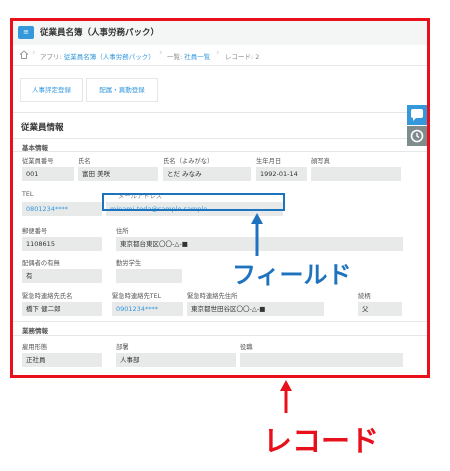 The width and height of the screenshot is (450, 471). I want to click on comment-icon, so click(417, 115).